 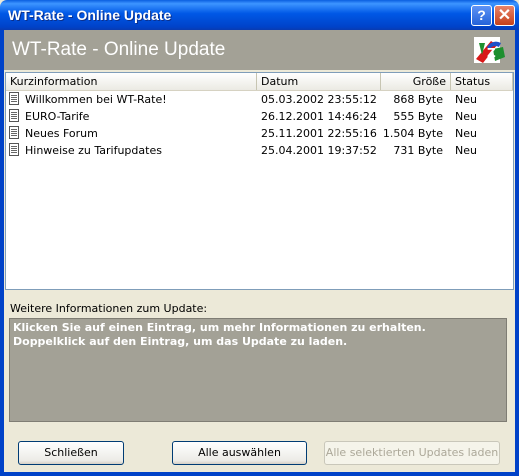 I want to click on row-date: 05.03.2002 23:55:12, so click(x=319, y=99).